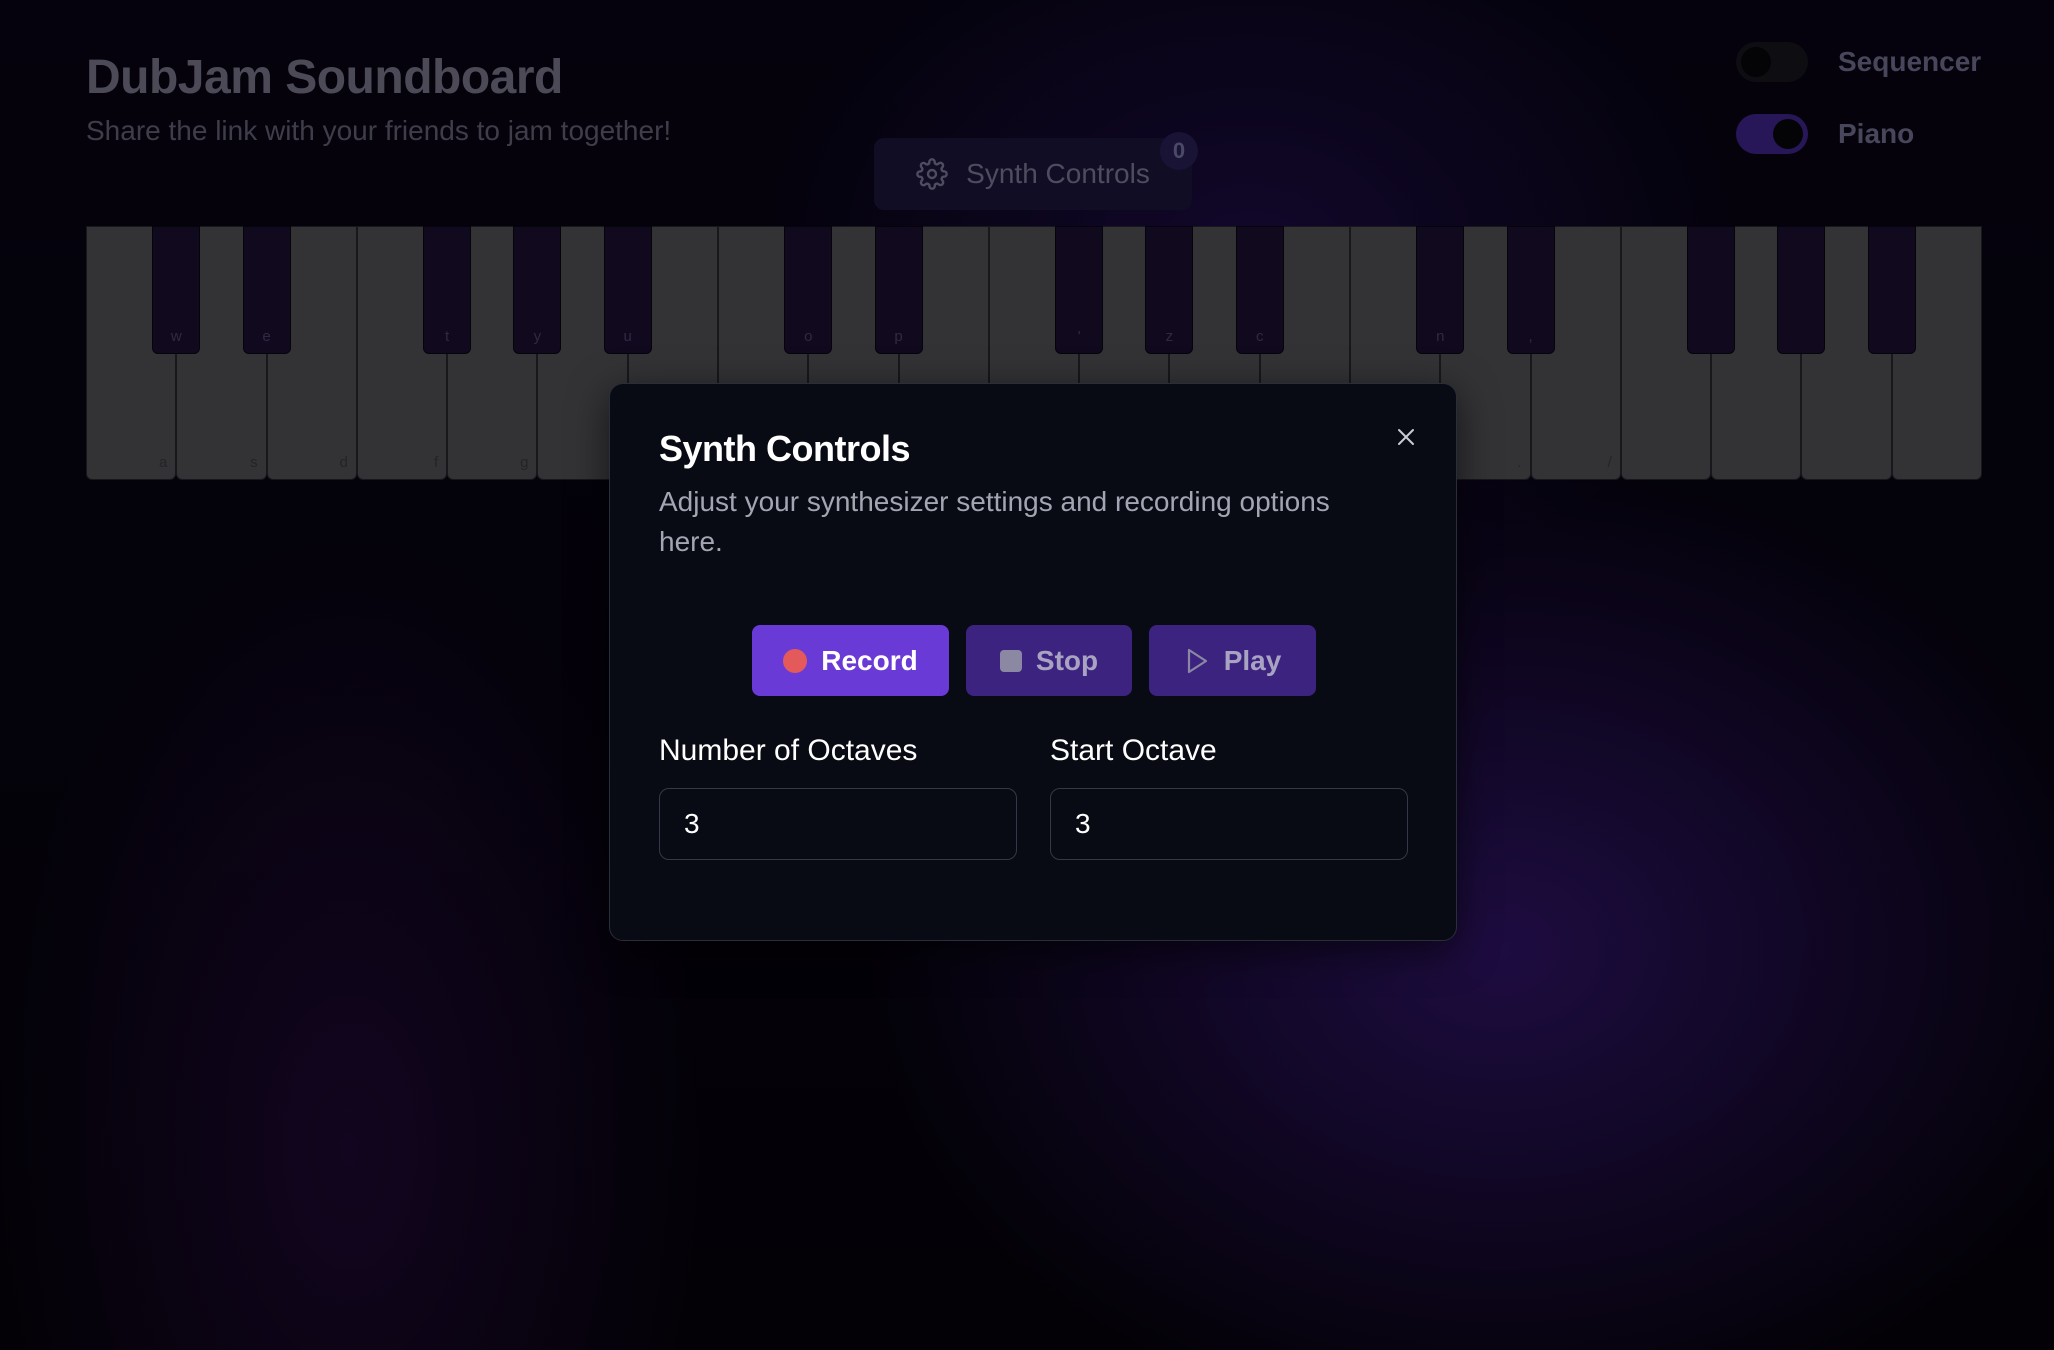 The width and height of the screenshot is (2054, 1350). What do you see at coordinates (795, 660) in the screenshot?
I see `record-dot-icon` at bounding box center [795, 660].